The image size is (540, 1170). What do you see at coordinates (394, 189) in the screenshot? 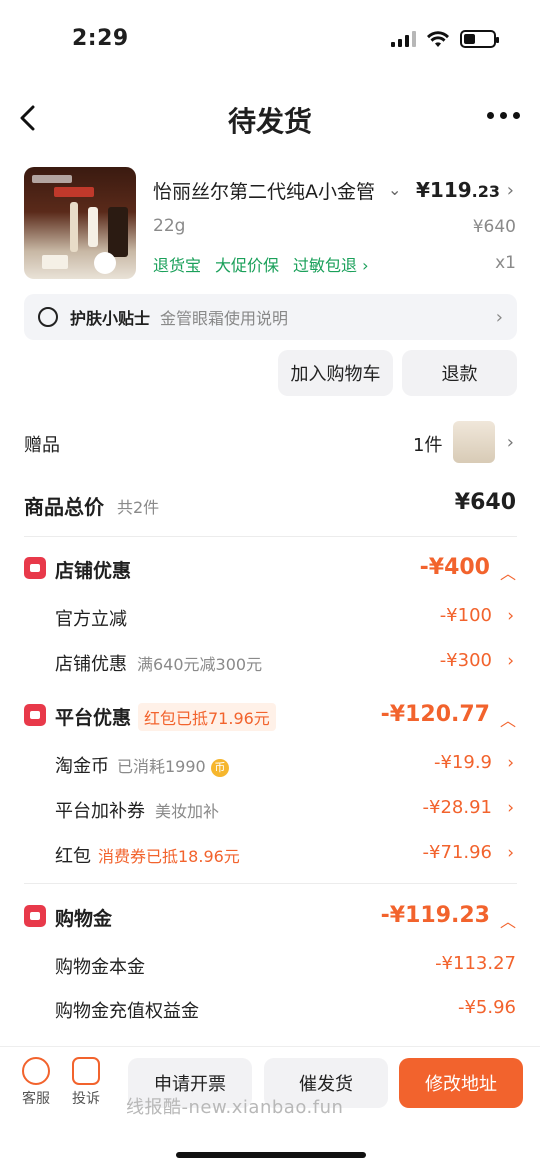
I see `chevron-down-icon: ⌄` at bounding box center [394, 189].